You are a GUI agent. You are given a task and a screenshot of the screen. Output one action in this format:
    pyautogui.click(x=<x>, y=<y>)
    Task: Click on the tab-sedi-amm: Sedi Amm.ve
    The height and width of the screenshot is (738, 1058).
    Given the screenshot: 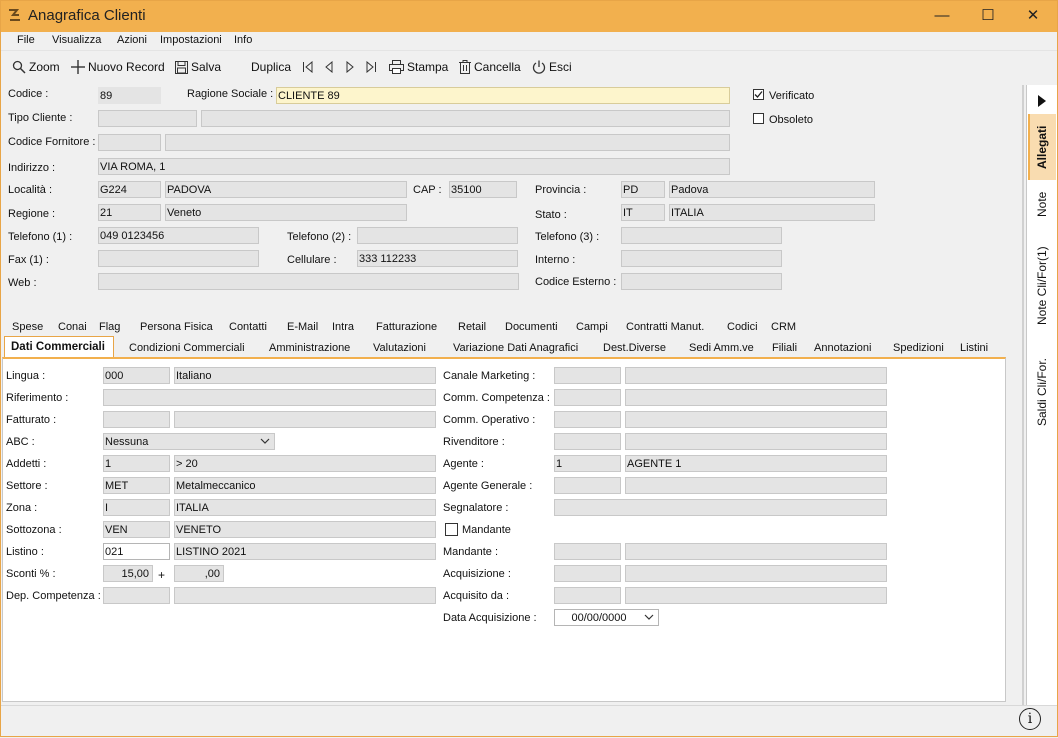 What is the action you would take?
    pyautogui.click(x=721, y=348)
    